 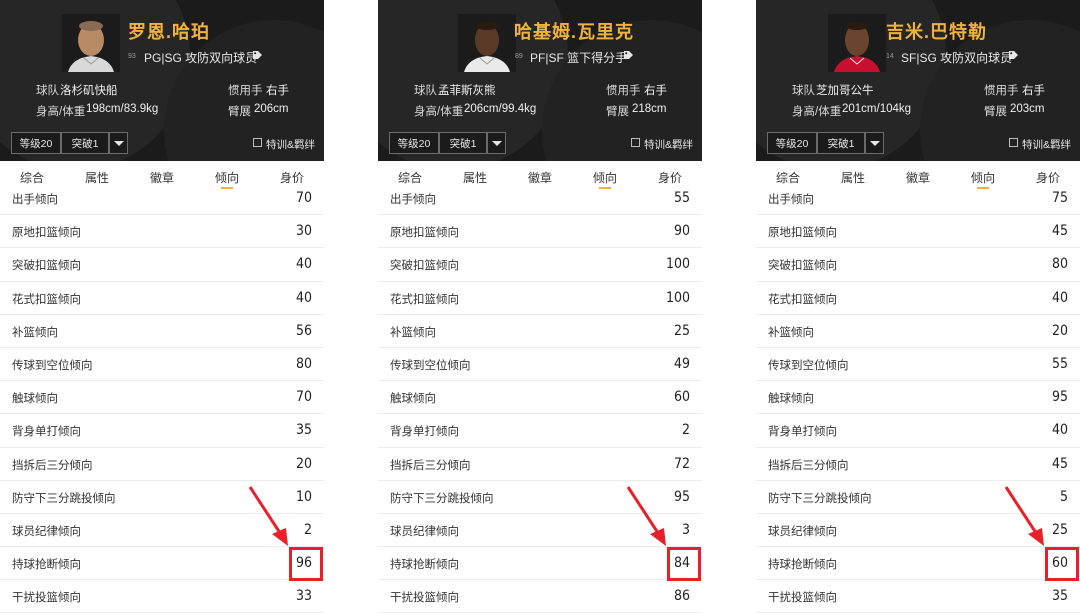 What do you see at coordinates (467, 91) in the screenshot?
I see `team-value: 孟菲斯灰熊` at bounding box center [467, 91].